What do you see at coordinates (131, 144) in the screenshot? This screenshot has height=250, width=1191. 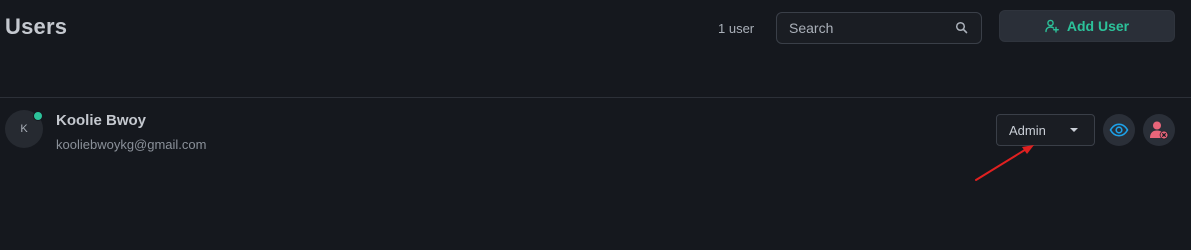 I see `user-email: kooliebwoykg@gmail.com` at bounding box center [131, 144].